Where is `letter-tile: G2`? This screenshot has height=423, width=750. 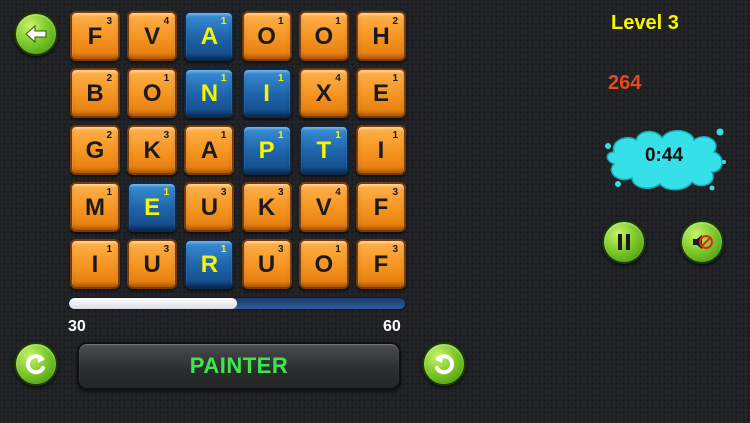 letter-tile: G2 is located at coordinates (95, 150).